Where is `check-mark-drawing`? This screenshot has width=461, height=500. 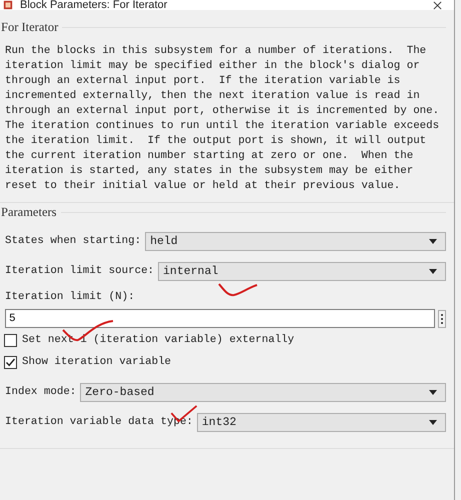
check-mark-drawing is located at coordinates (238, 290).